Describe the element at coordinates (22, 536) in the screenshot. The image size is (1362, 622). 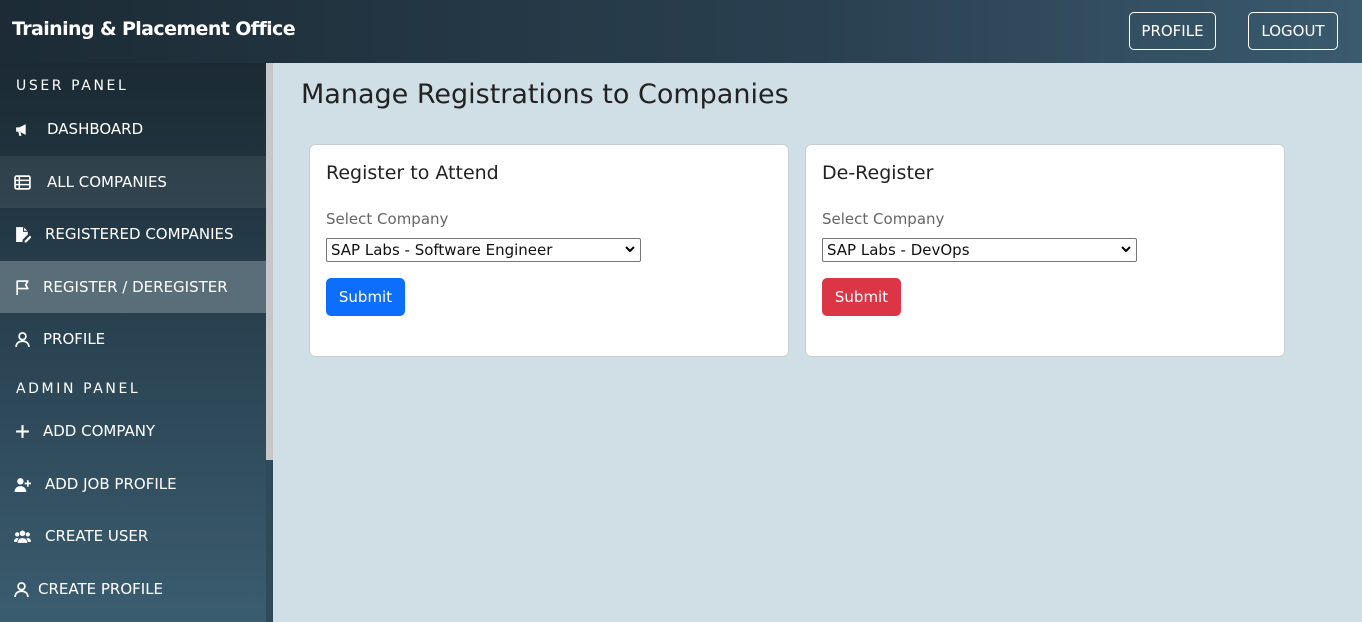
I see `users-icon` at that location.